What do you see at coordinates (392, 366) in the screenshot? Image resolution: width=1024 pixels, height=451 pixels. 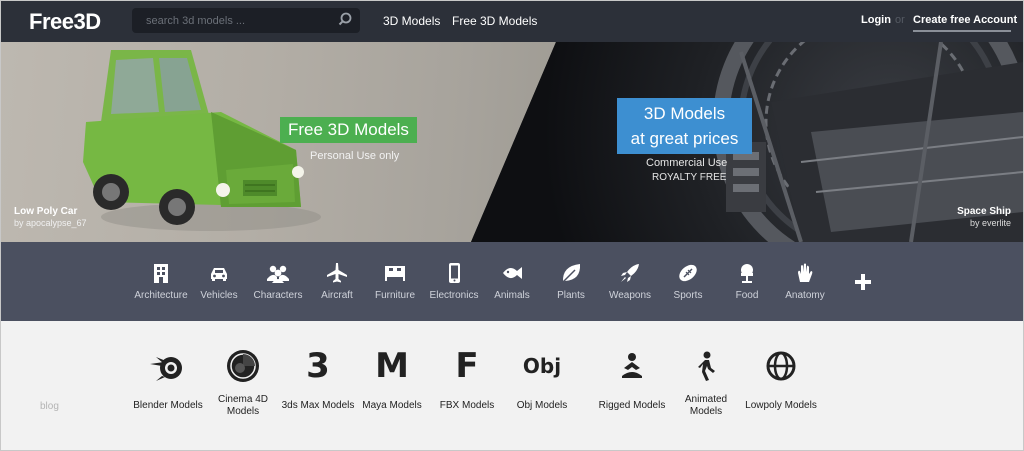 I see `maya-icon: M` at bounding box center [392, 366].